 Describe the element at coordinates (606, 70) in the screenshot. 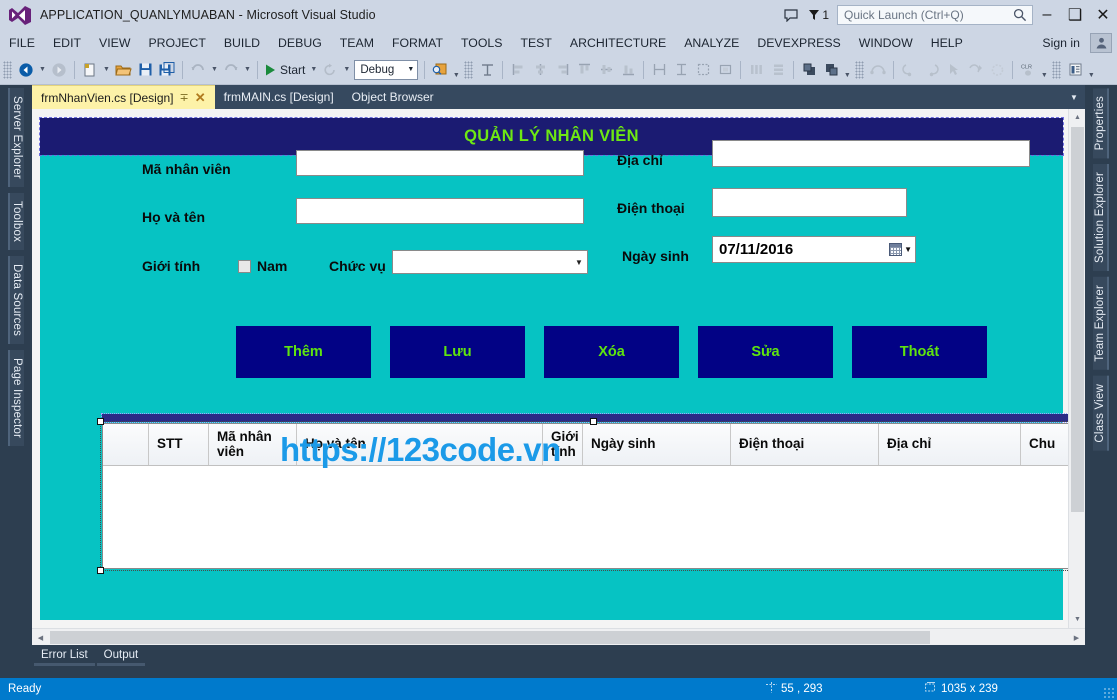

I see `align-middles-icon` at that location.